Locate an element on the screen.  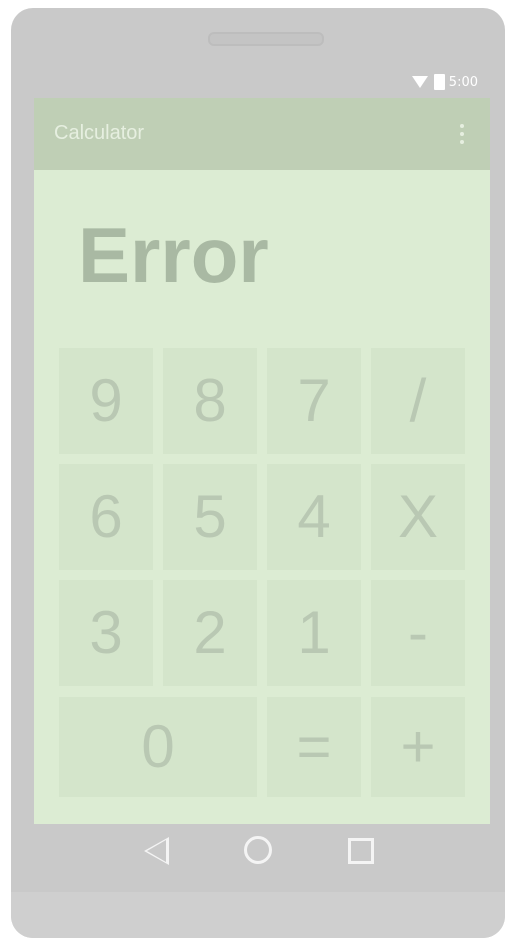
status-icons: 5:00 is located at coordinates (444, 82).